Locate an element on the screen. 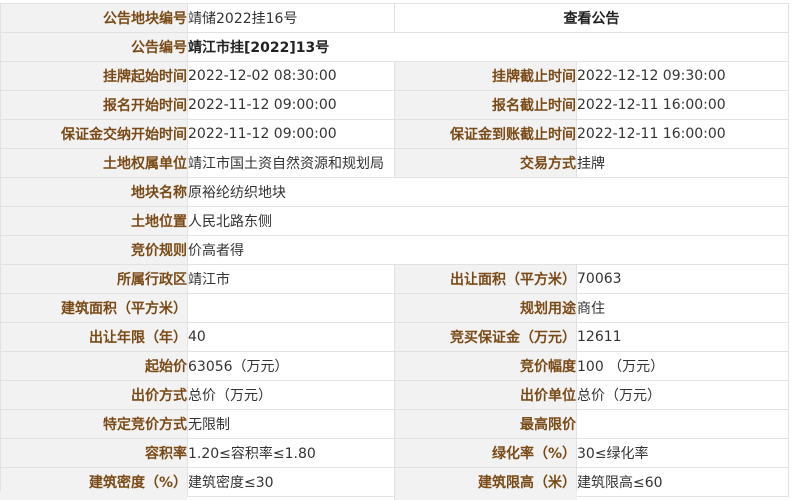 This screenshot has height=500, width=792. trade-method-label: 交易方式 is located at coordinates (485, 163).